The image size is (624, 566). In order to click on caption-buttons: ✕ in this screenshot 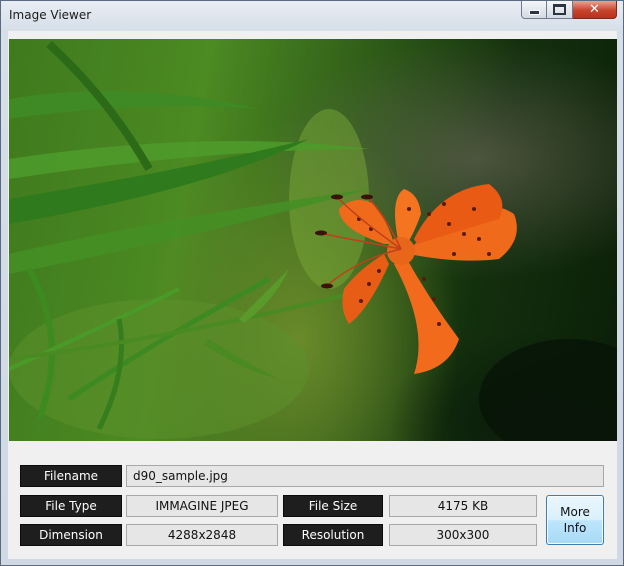, I will do `click(569, 11)`.